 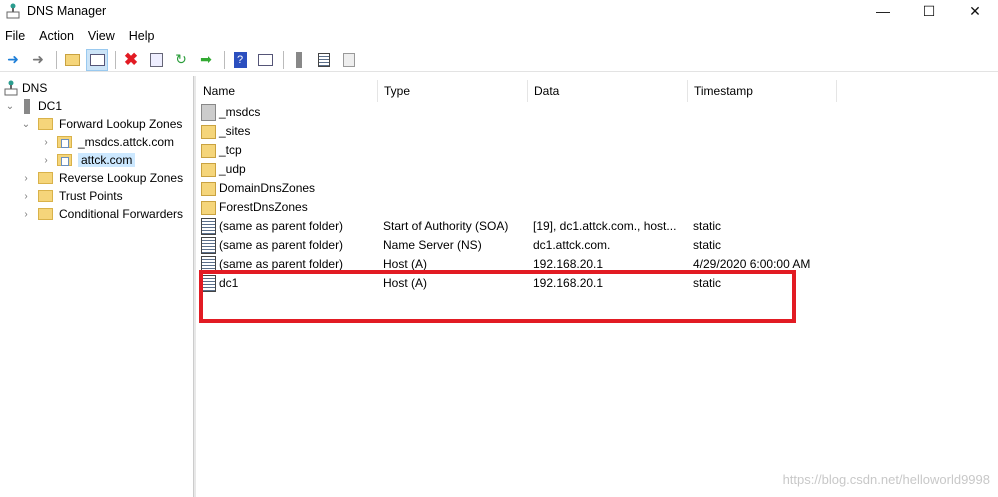 What do you see at coordinates (446, 226) in the screenshot?
I see `cell-type: Start of Authority (SOA)` at bounding box center [446, 226].